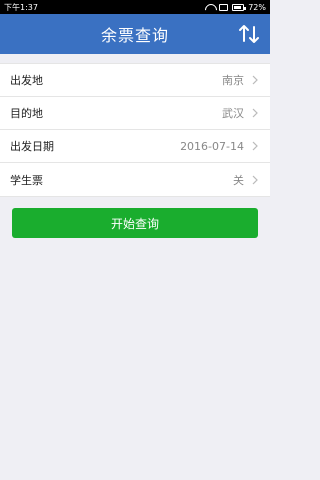 Image resolution: width=320 pixels, height=480 pixels. I want to click on row-label: 目的地, so click(26, 113).